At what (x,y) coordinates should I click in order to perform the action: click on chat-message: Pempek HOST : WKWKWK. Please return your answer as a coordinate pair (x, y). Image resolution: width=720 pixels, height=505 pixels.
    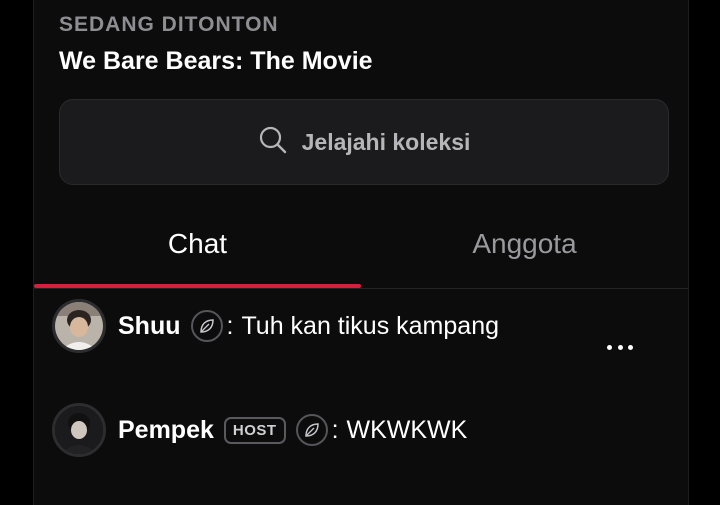
    Looking at the image, I should click on (259, 430).